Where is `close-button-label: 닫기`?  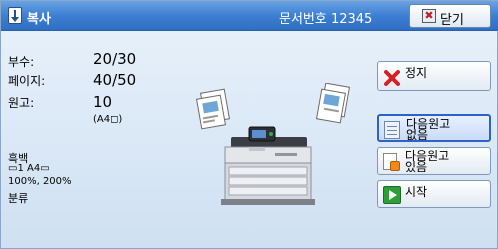
close-button-label: 닫기 is located at coordinates (452, 20).